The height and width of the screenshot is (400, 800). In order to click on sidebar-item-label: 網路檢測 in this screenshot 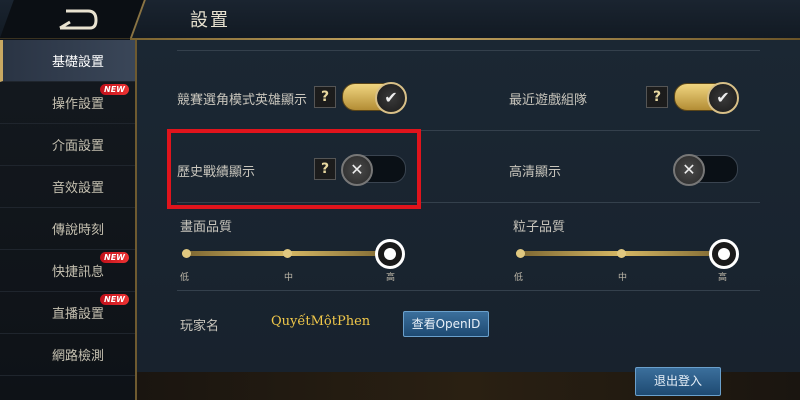, I will do `click(78, 356)`.